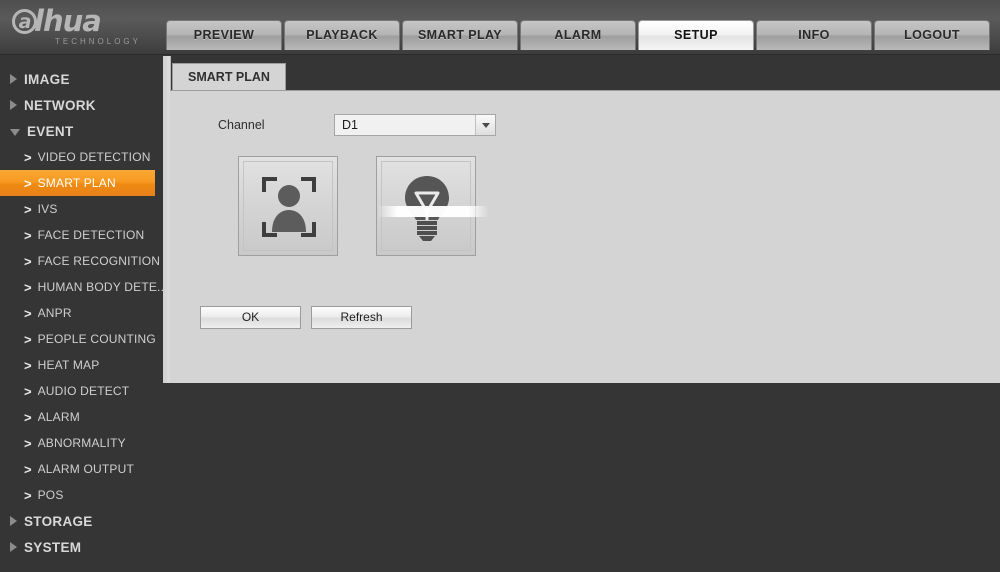  I want to click on tab-info: INFO, so click(814, 35).